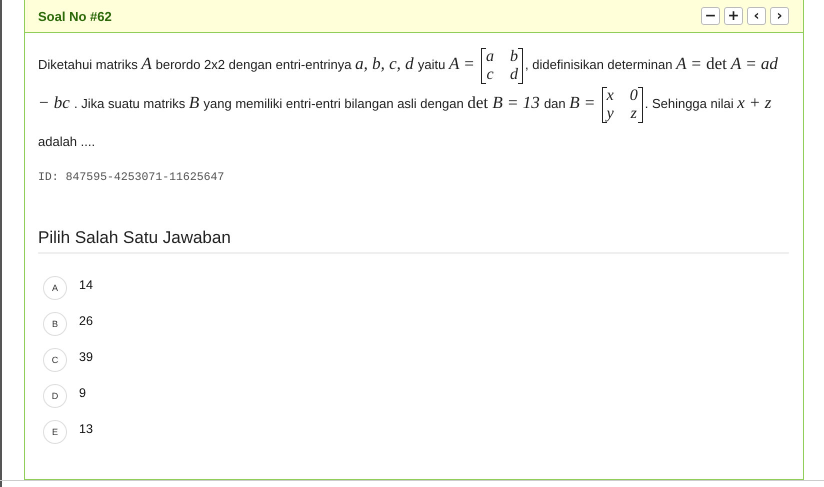 The height and width of the screenshot is (487, 824). What do you see at coordinates (86, 357) in the screenshot?
I see `option-text: 39` at bounding box center [86, 357].